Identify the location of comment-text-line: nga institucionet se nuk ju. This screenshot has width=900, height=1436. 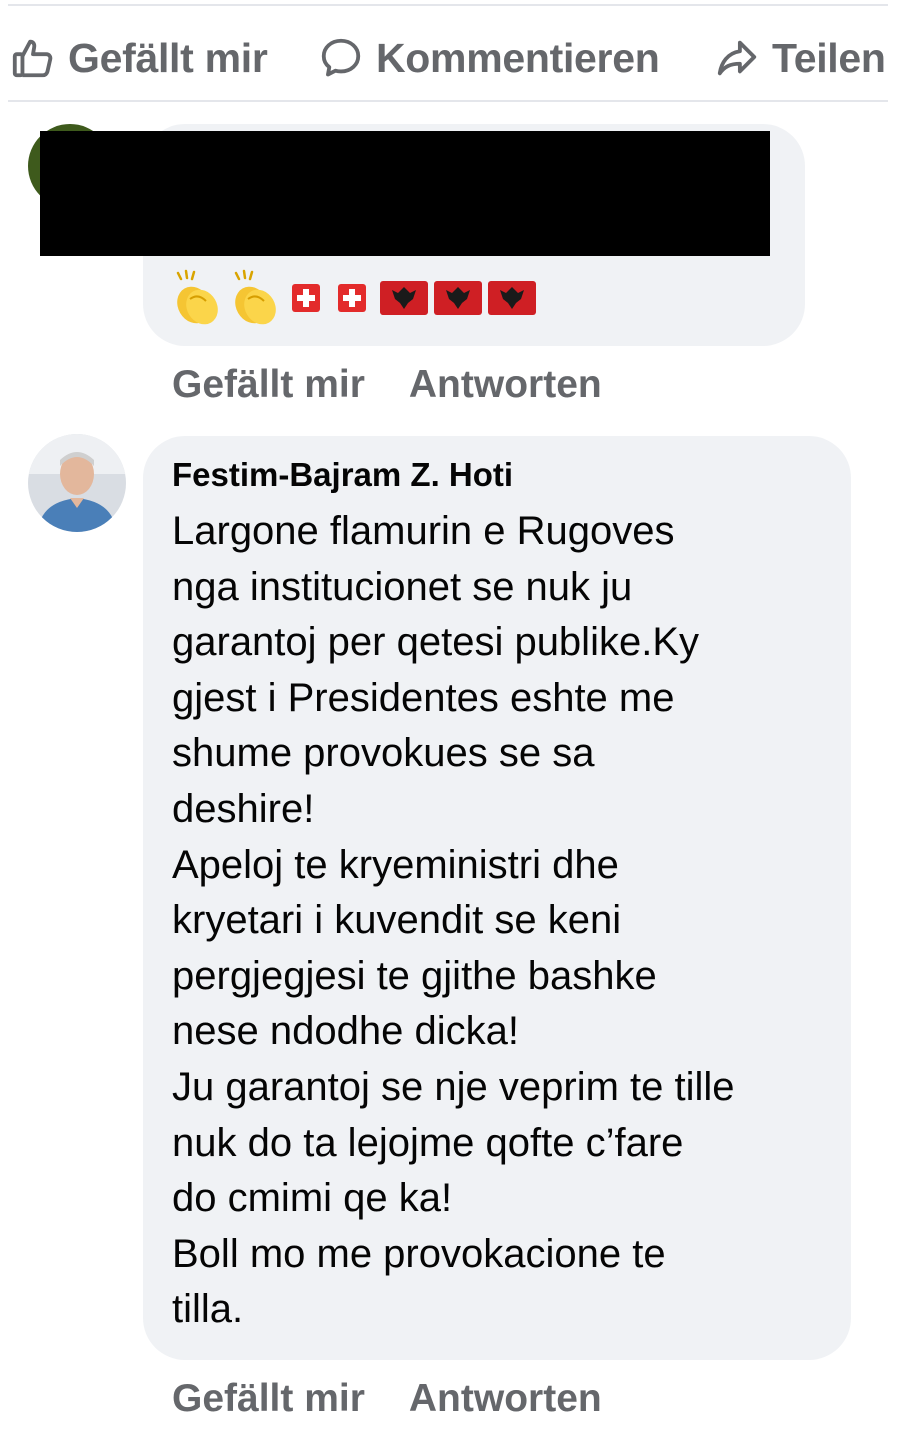
(402, 586).